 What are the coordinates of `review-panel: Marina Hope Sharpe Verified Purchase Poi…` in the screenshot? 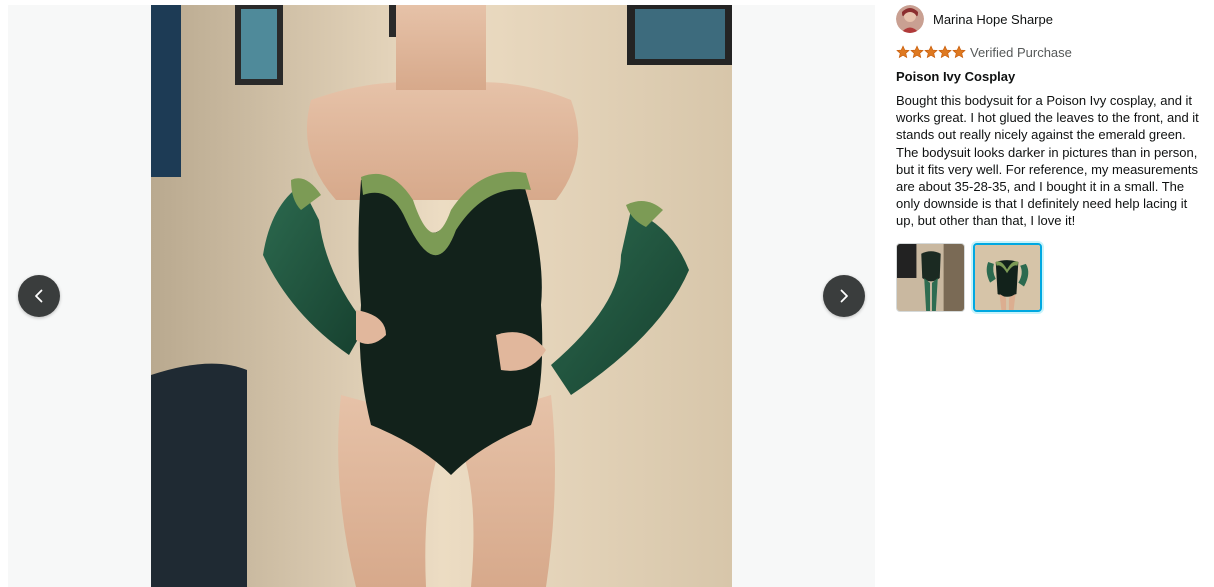 It's located at (1049, 158).